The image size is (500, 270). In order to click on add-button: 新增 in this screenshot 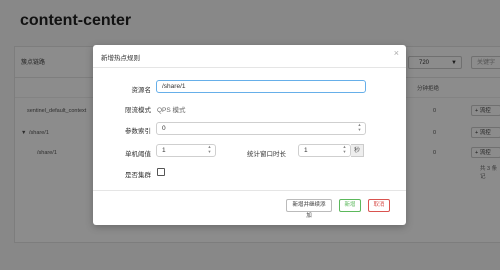, I will do `click(350, 205)`.